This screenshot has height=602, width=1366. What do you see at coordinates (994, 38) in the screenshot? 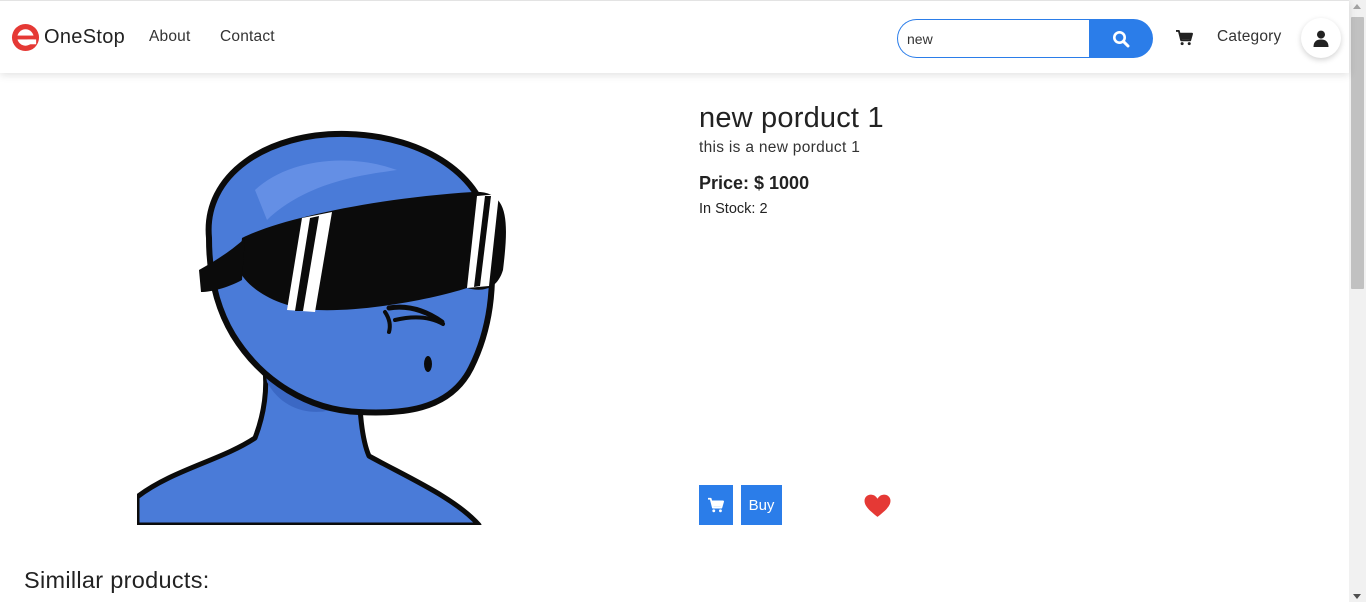
I see `search-input` at bounding box center [994, 38].